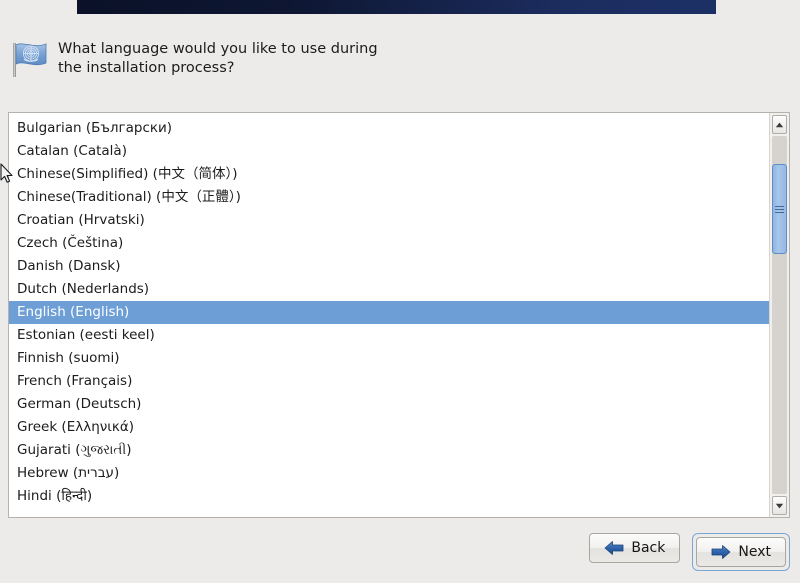 Image resolution: width=800 pixels, height=583 pixels. I want to click on list-item: Czech (Čeština), so click(389, 243).